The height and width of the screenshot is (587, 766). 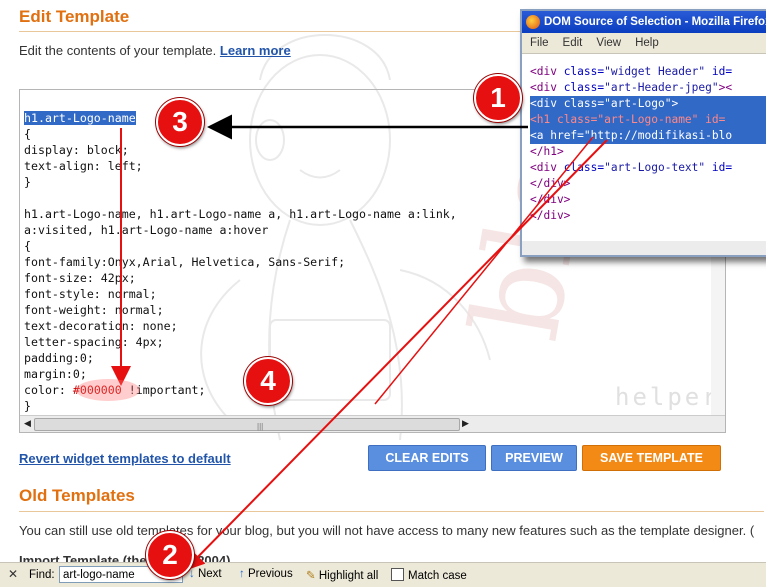 What do you see at coordinates (427, 458) in the screenshot?
I see `clear-edits-button: CLEAR EDITS` at bounding box center [427, 458].